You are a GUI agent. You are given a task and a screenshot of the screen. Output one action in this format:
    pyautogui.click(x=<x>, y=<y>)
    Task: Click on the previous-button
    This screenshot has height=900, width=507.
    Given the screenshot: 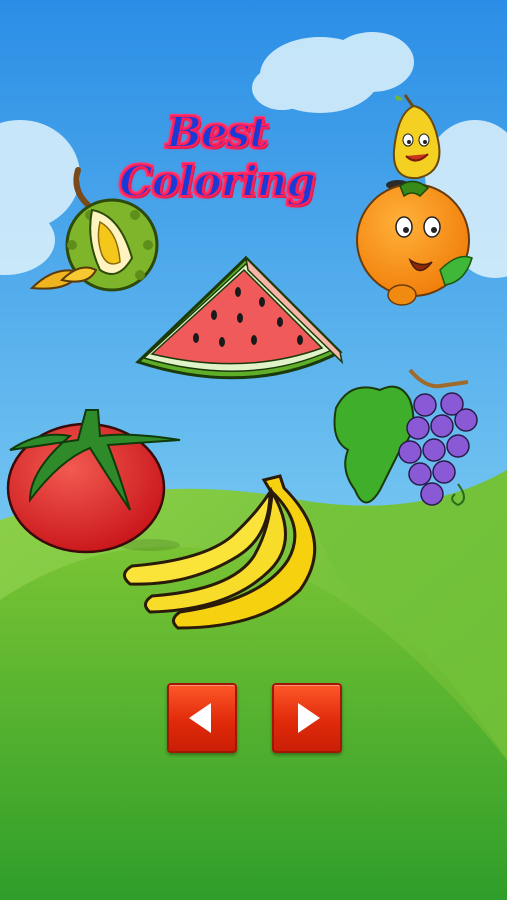 What is the action you would take?
    pyautogui.click(x=202, y=718)
    